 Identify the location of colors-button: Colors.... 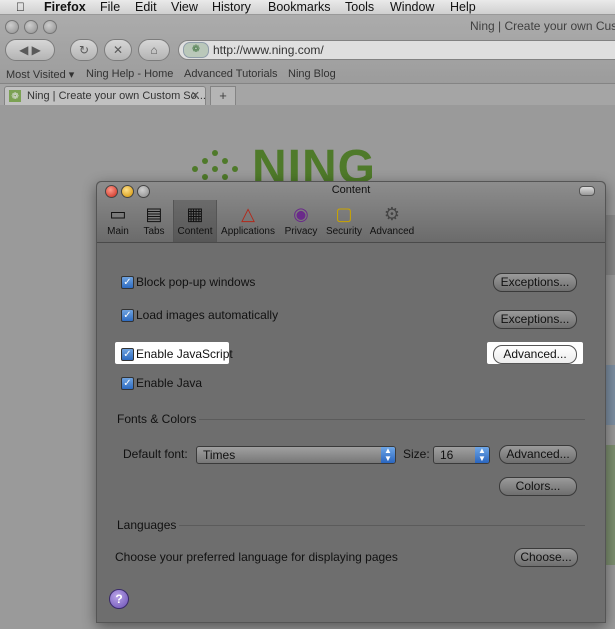
(538, 486).